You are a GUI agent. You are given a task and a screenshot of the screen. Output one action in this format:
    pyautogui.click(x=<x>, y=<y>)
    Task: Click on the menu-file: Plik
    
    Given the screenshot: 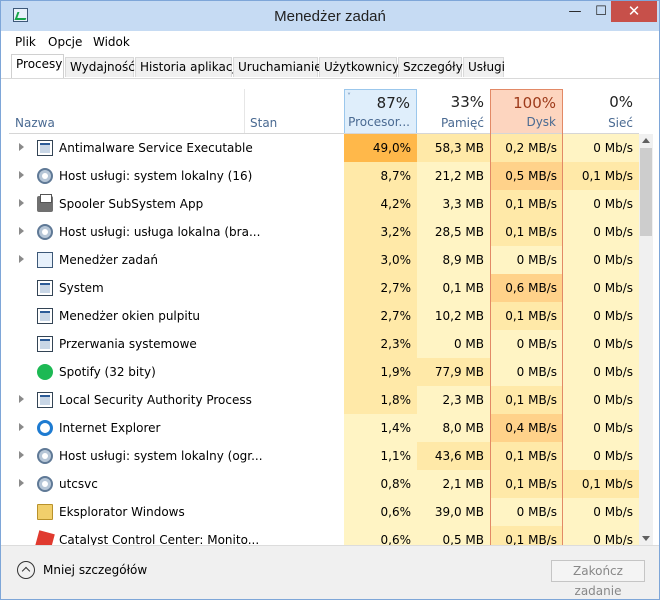 What is the action you would take?
    pyautogui.click(x=25, y=42)
    